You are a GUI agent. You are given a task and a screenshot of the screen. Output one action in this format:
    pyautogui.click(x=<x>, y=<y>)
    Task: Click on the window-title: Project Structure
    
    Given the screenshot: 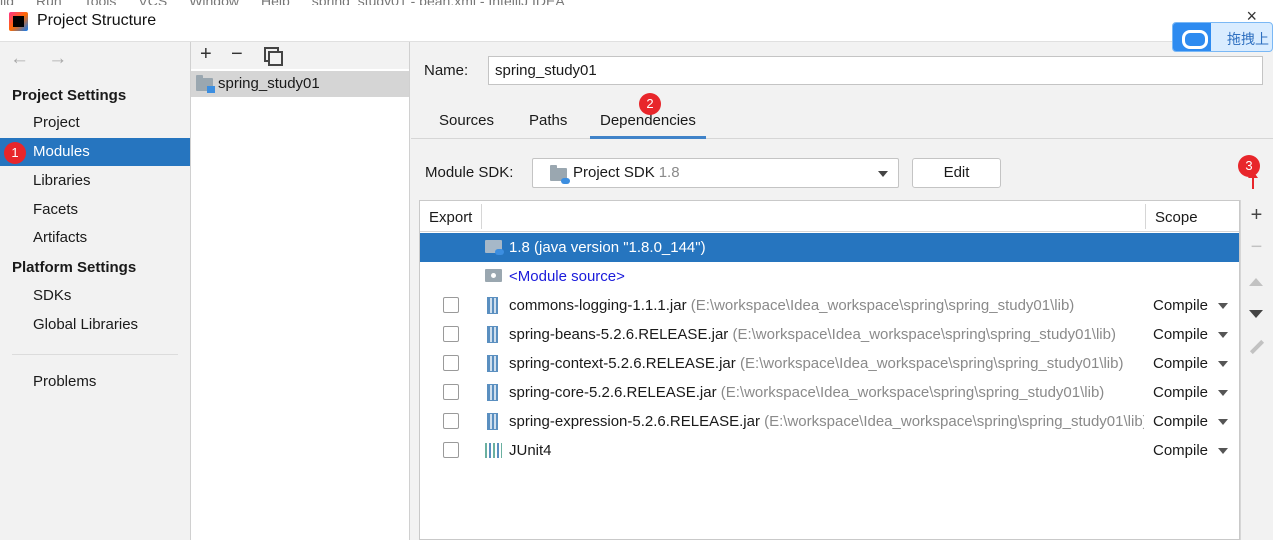 What is the action you would take?
    pyautogui.click(x=97, y=20)
    